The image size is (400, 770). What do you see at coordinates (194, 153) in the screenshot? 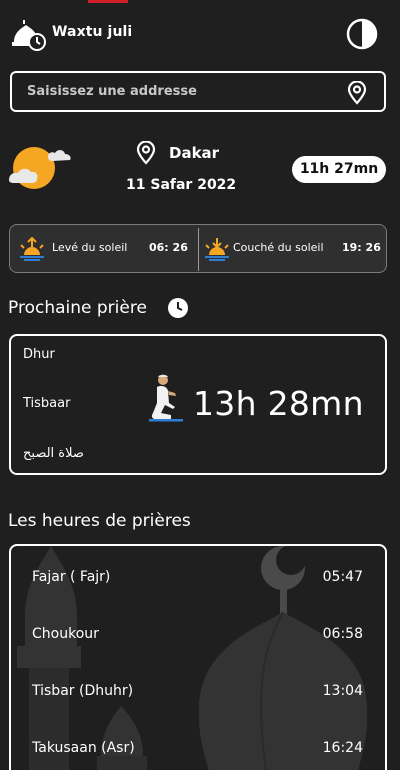
I see `city-name: Dakar` at bounding box center [194, 153].